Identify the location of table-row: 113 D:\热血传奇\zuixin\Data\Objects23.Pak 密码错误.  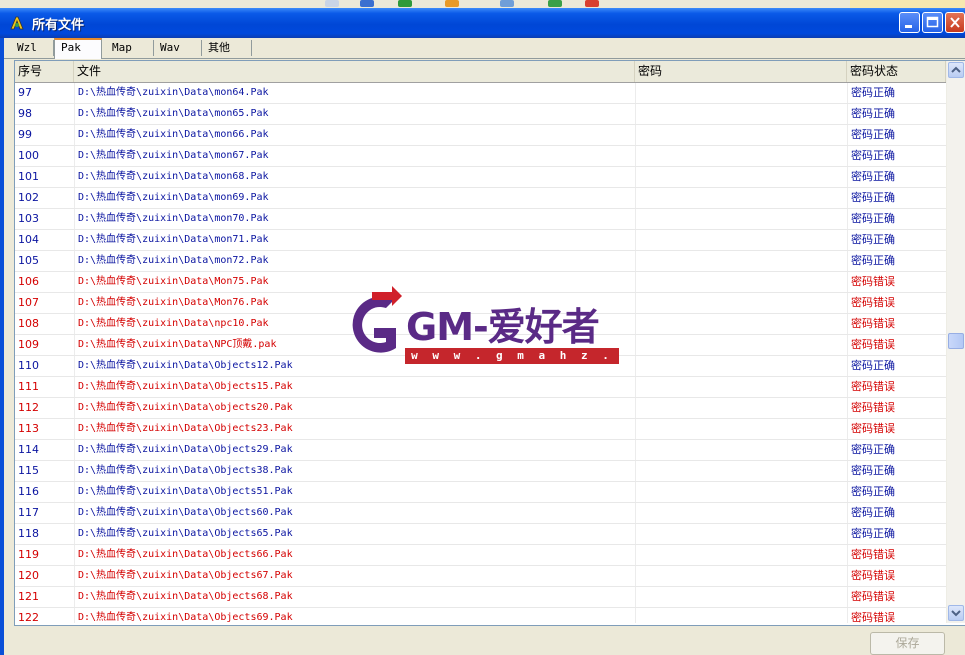
(480, 429).